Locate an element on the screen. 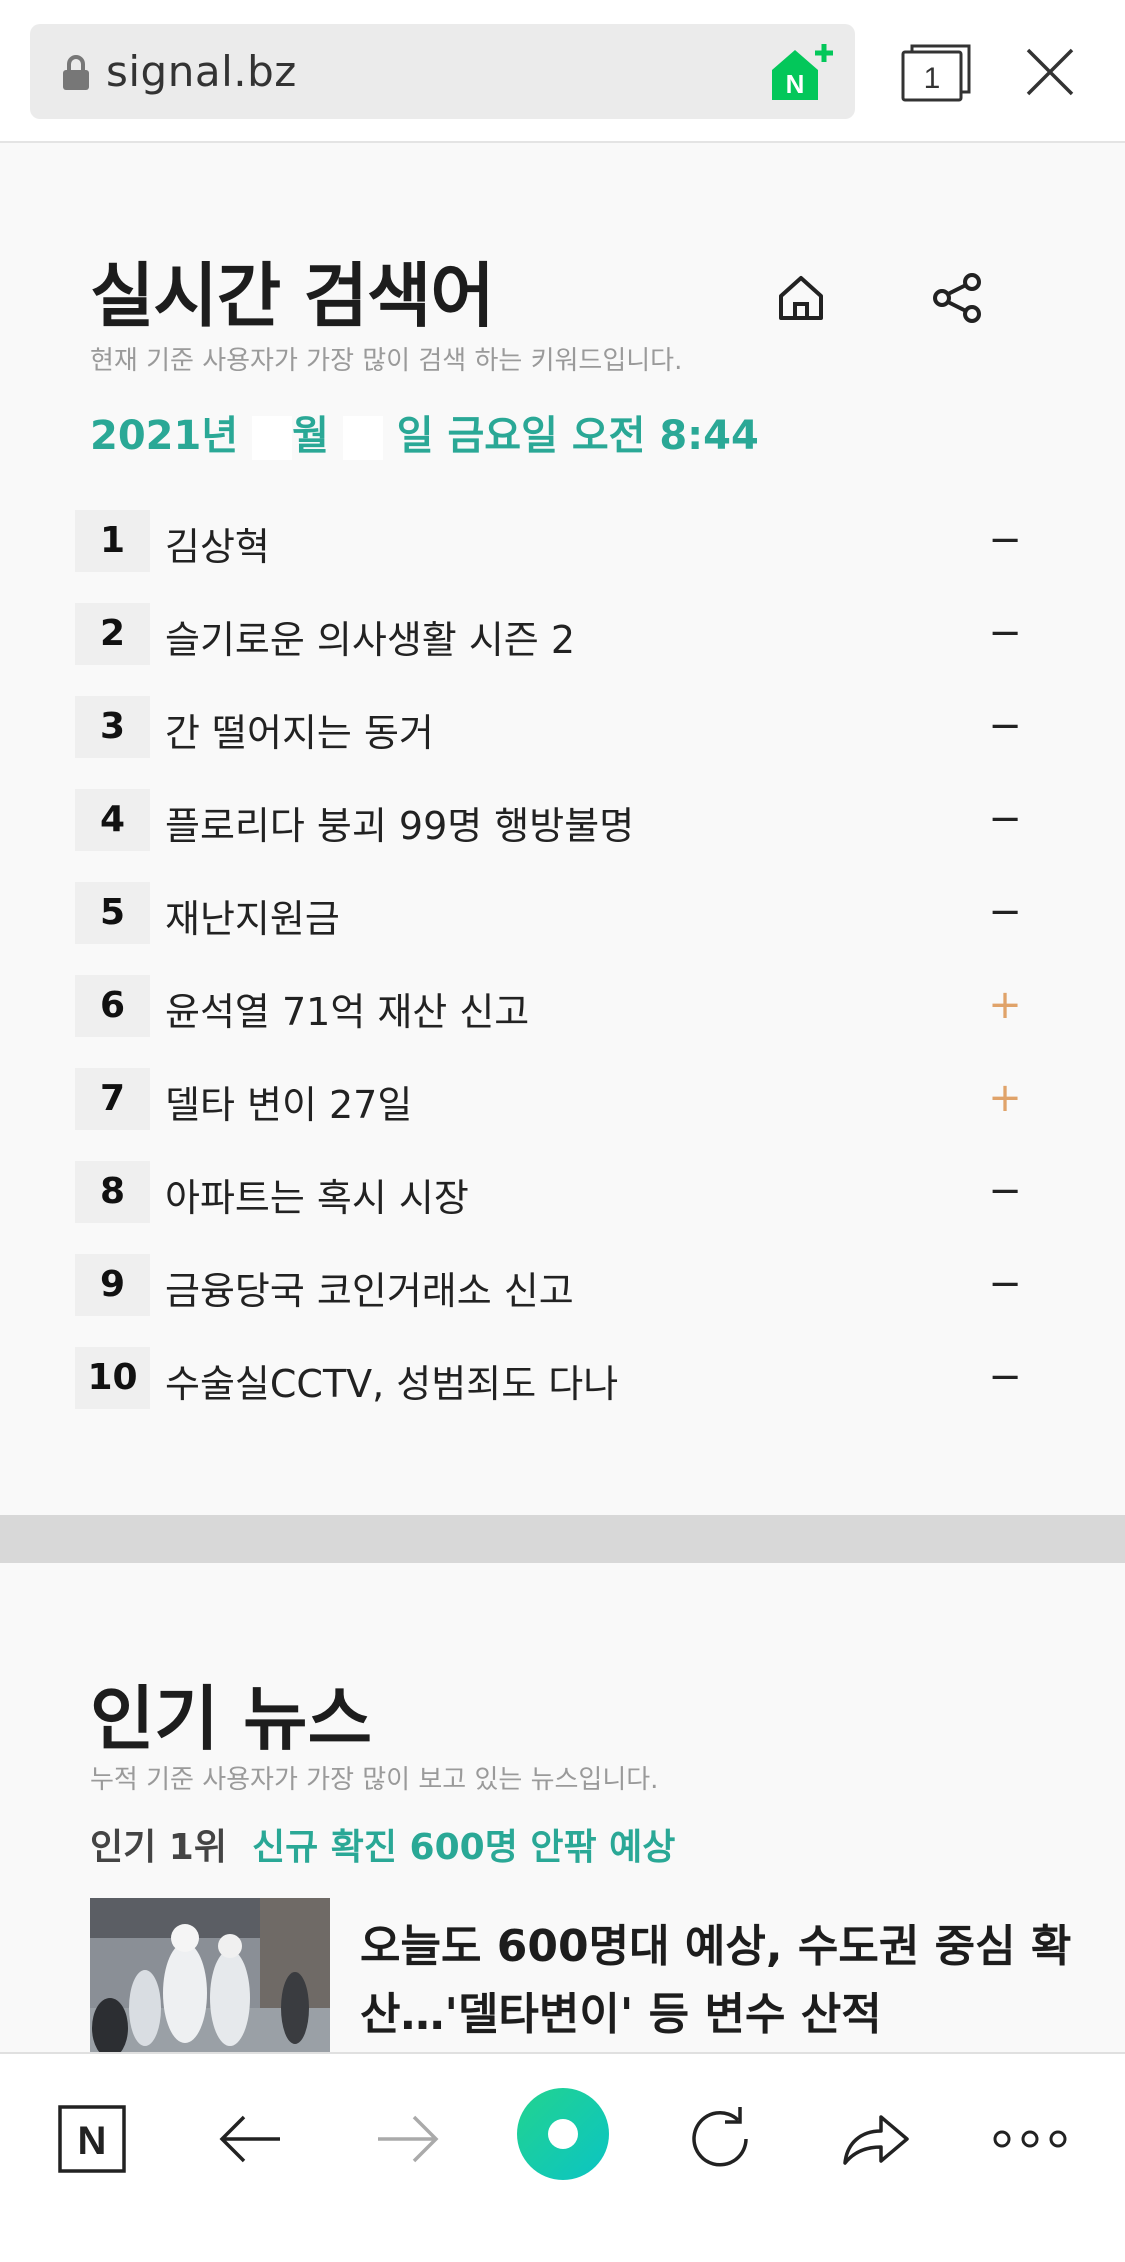 This screenshot has height=2262, width=1125. rank-number: 1 is located at coordinates (112, 541).